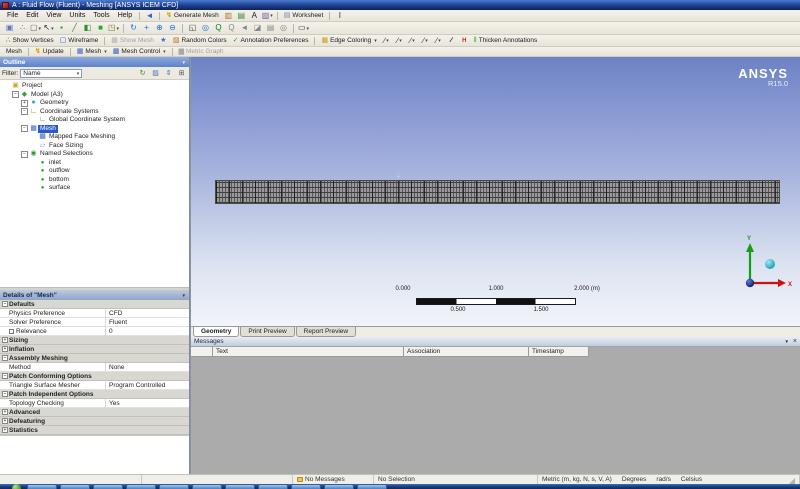 The height and width of the screenshot is (489, 800). What do you see at coordinates (304, 15) in the screenshot?
I see `worksheet-button: Worksheet` at bounding box center [304, 15].